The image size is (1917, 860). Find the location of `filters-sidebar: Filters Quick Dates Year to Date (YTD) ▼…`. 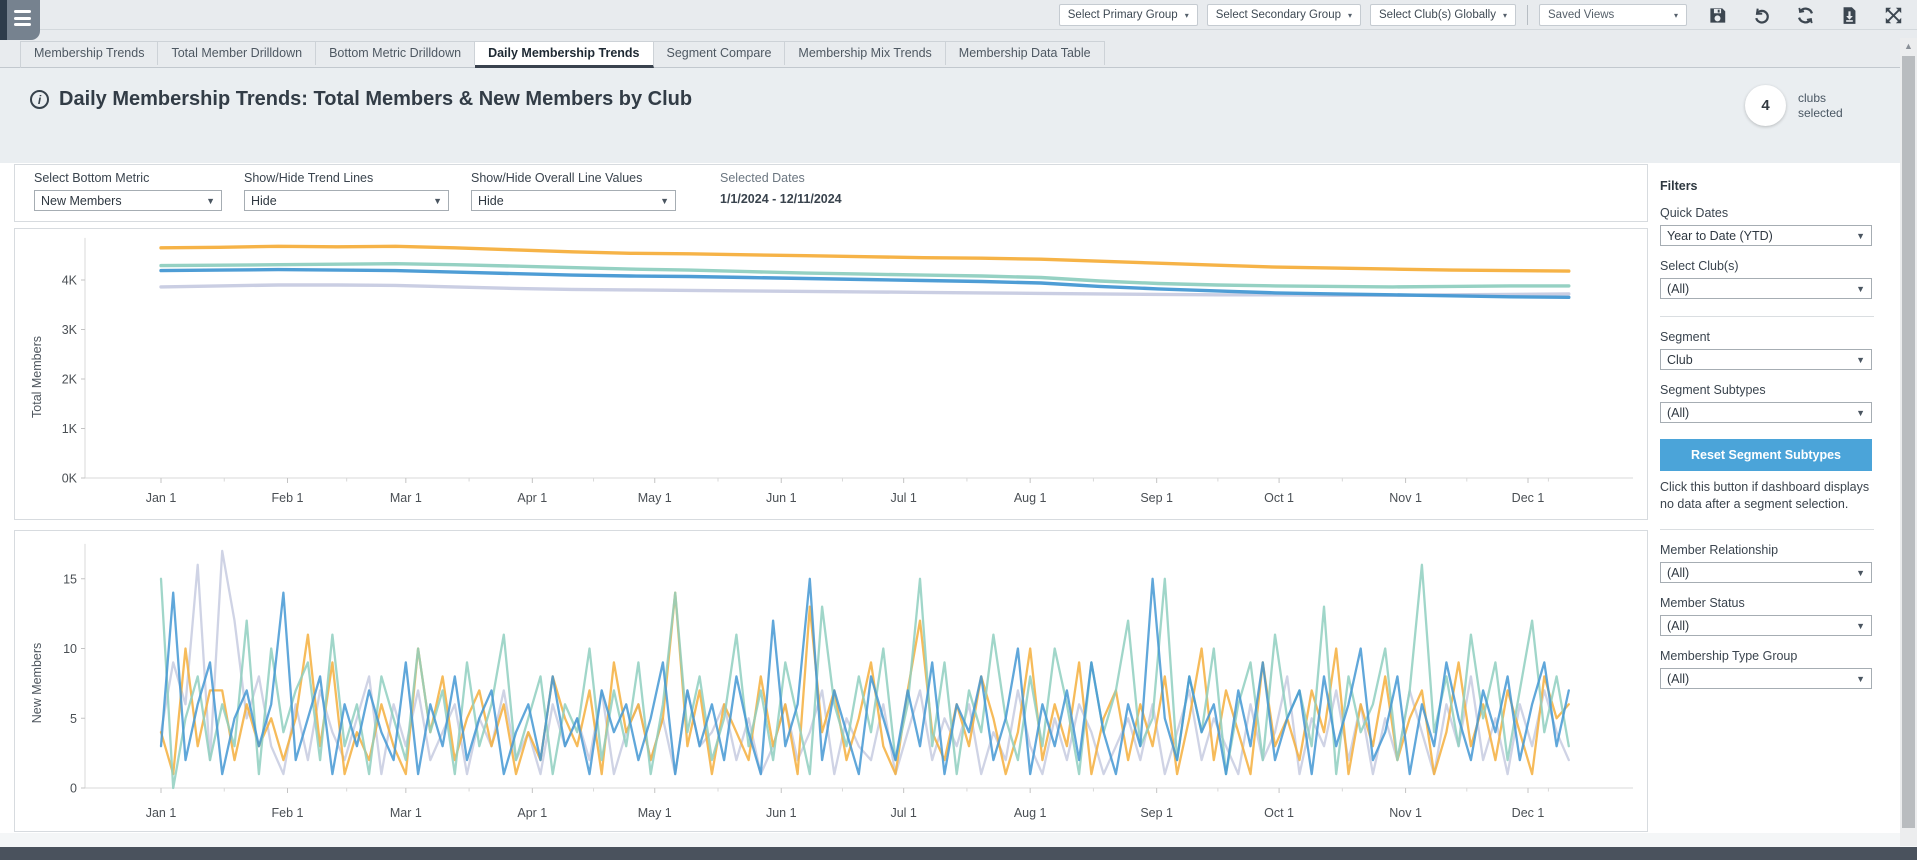

filters-sidebar: Filters Quick Dates Year to Date (YTD) ▼… is located at coordinates (1767, 426).